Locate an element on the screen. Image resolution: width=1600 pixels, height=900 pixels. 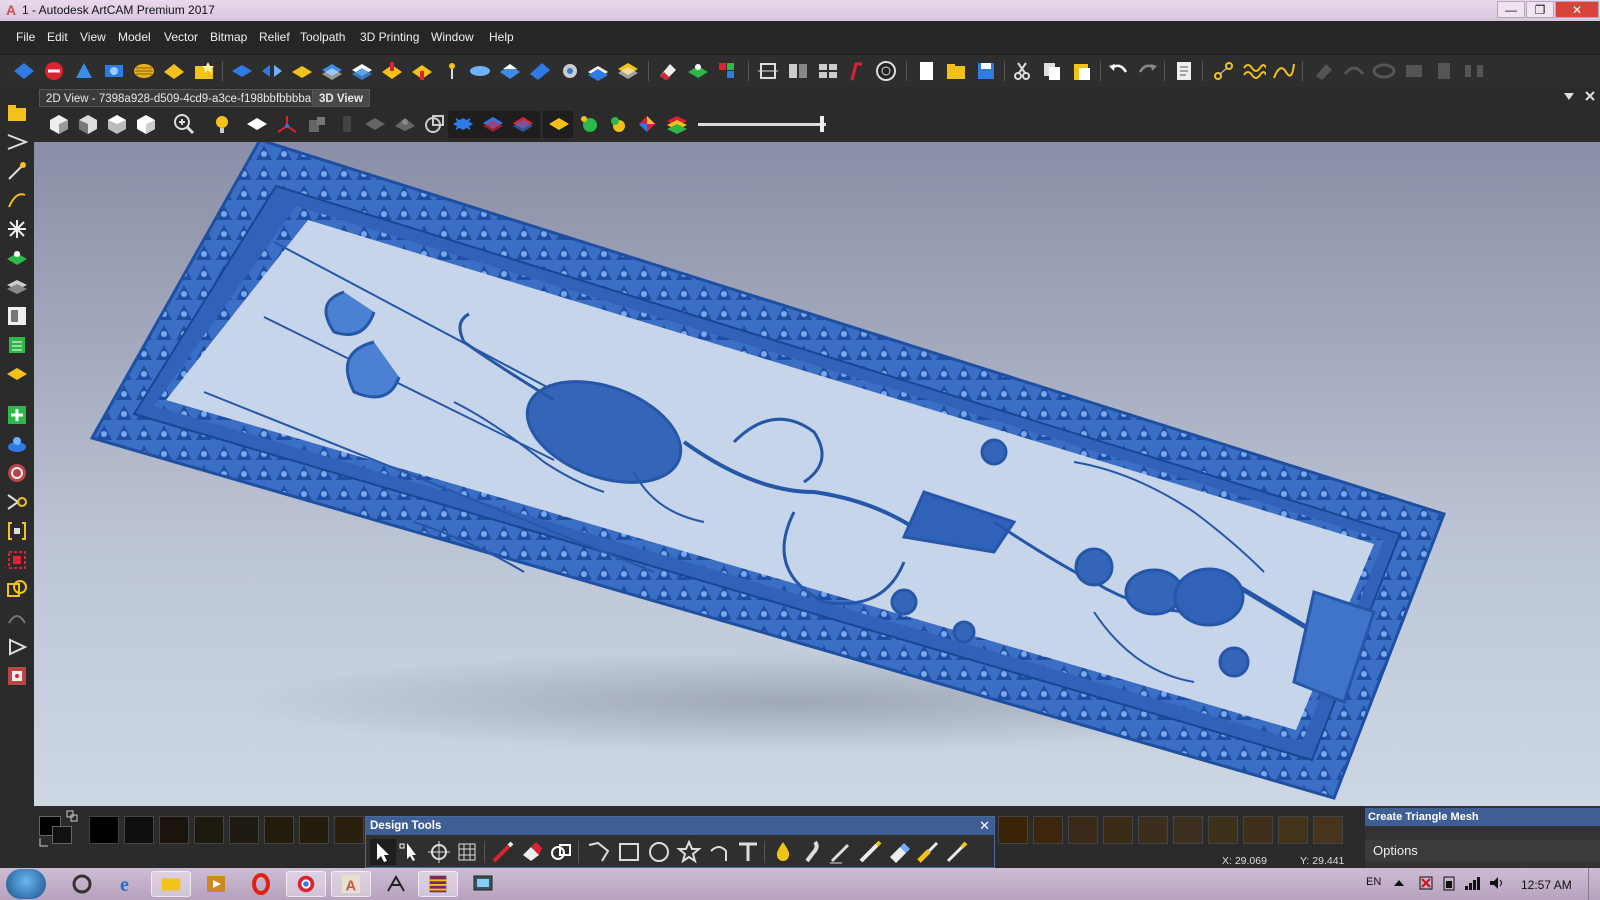
bracket-tool-icon is located at coordinates (17, 531).